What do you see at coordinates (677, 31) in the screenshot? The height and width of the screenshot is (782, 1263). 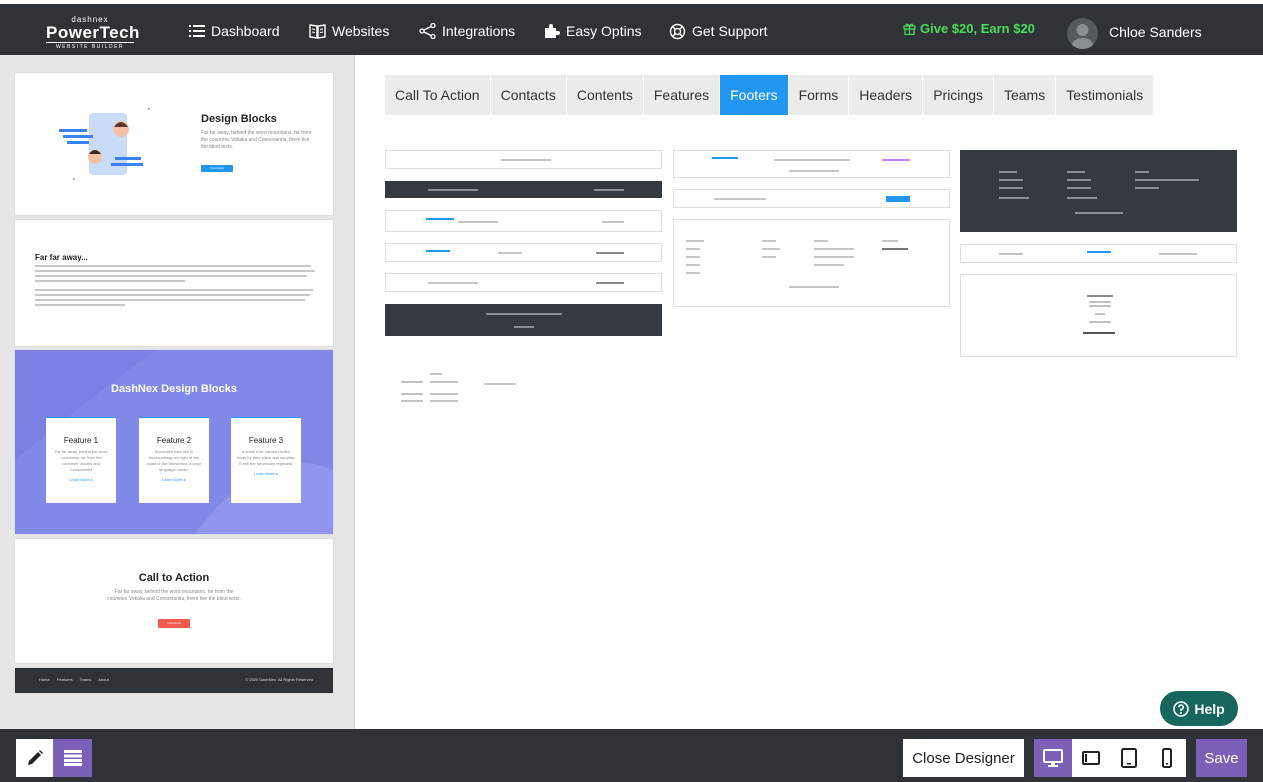 I see `lifebuoy-icon` at bounding box center [677, 31].